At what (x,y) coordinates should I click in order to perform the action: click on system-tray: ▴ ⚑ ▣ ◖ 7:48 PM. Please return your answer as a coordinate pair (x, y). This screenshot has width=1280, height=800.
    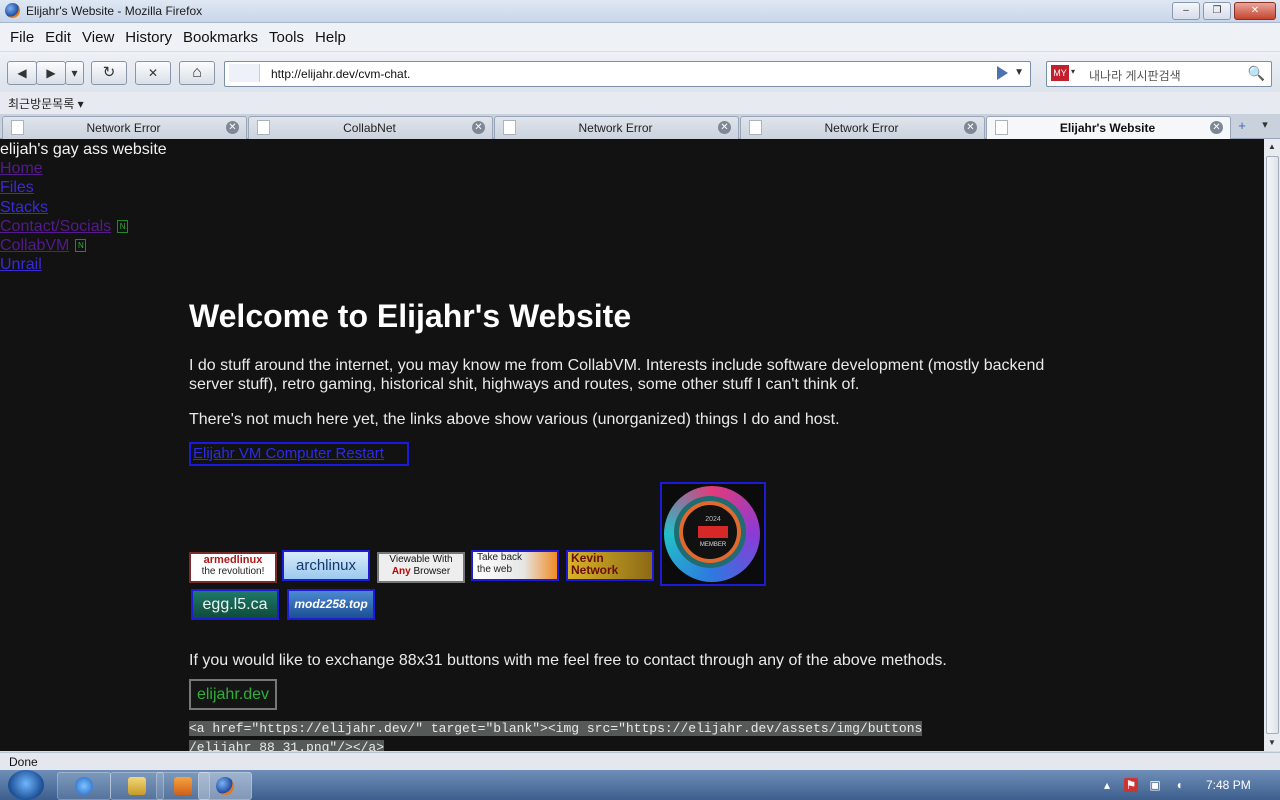
    Looking at the image, I should click on (1188, 785).